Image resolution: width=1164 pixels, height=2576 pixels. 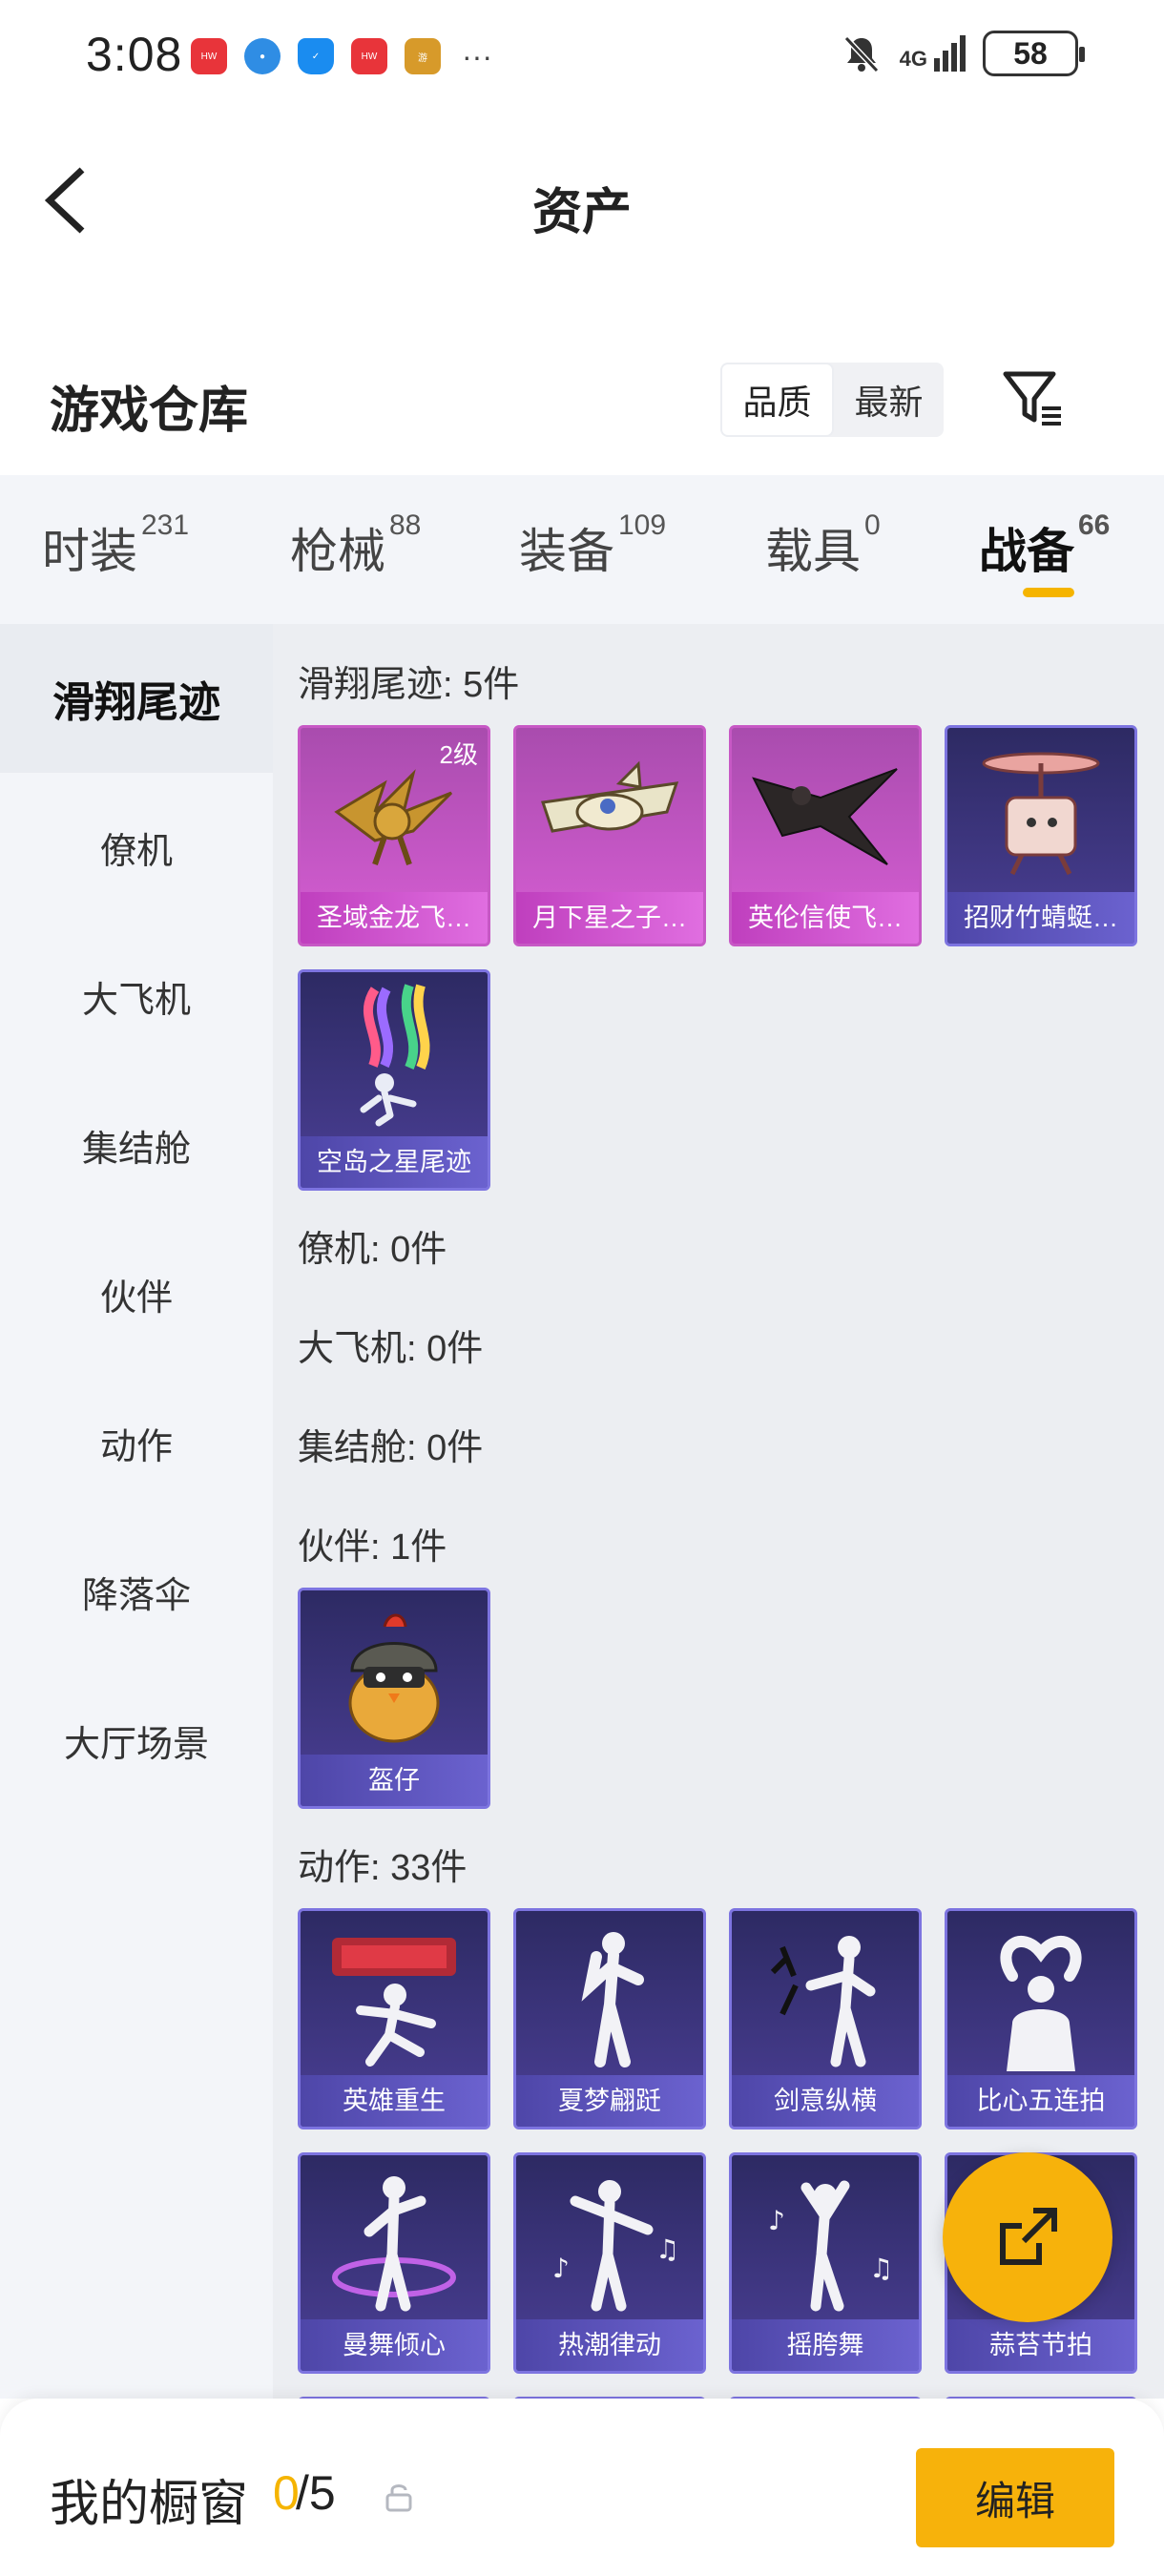 What do you see at coordinates (136, 698) in the screenshot?
I see `sidebar-item-glide-trail: 滑翔尾迹` at bounding box center [136, 698].